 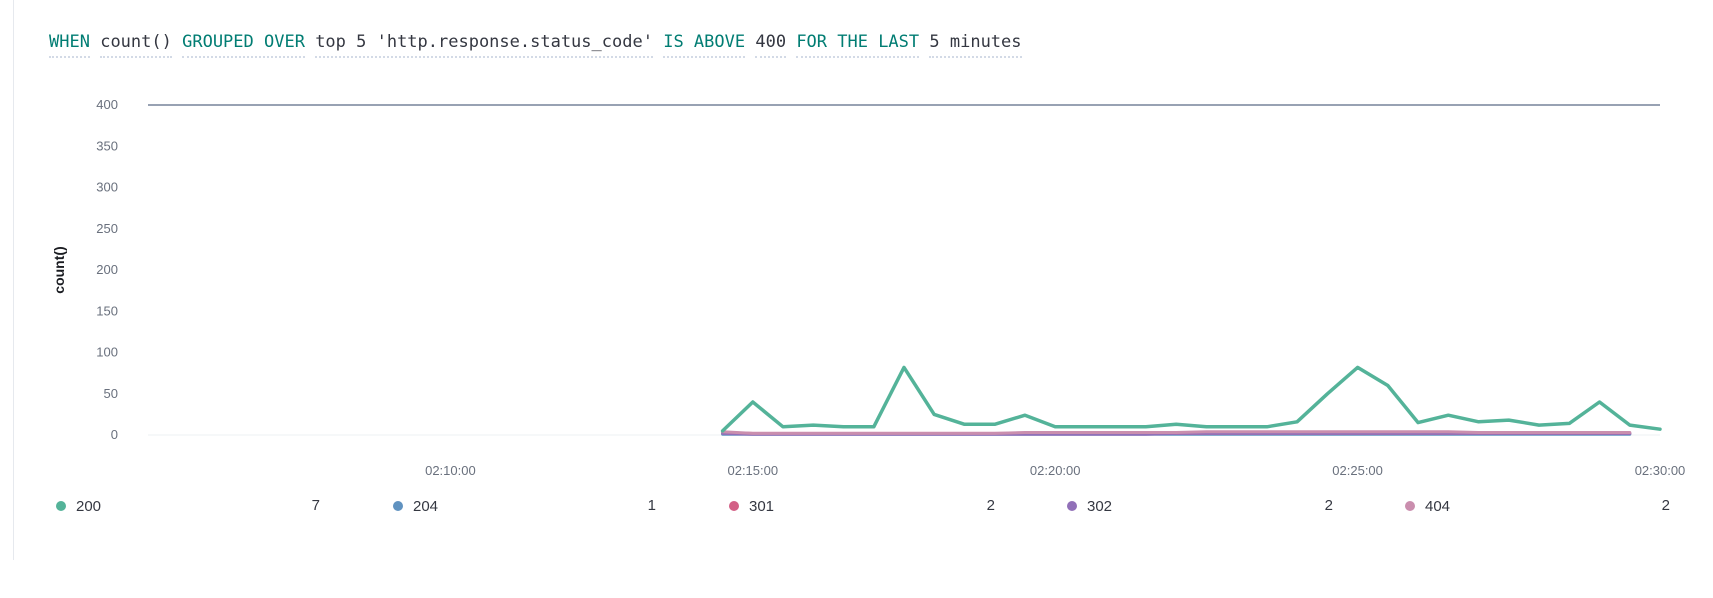 What do you see at coordinates (426, 506) in the screenshot?
I see `legend-label: 204` at bounding box center [426, 506].